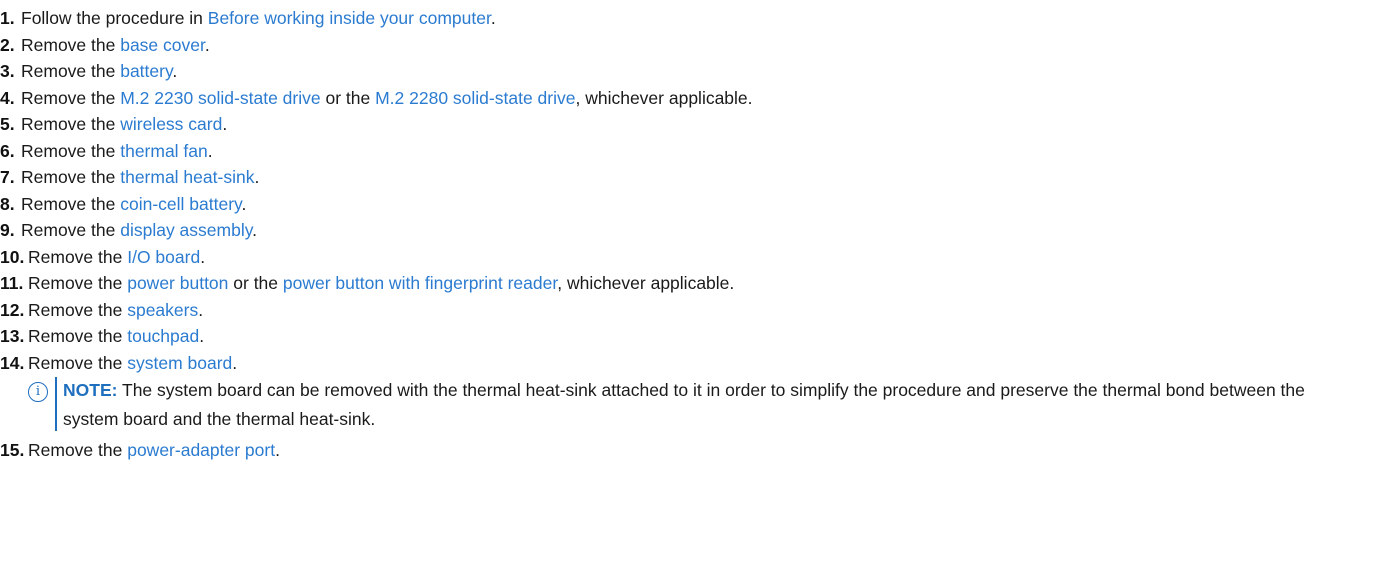 The image size is (1381, 563). What do you see at coordinates (690, 310) in the screenshot?
I see `step-item: 12. Remove the speakers.` at bounding box center [690, 310].